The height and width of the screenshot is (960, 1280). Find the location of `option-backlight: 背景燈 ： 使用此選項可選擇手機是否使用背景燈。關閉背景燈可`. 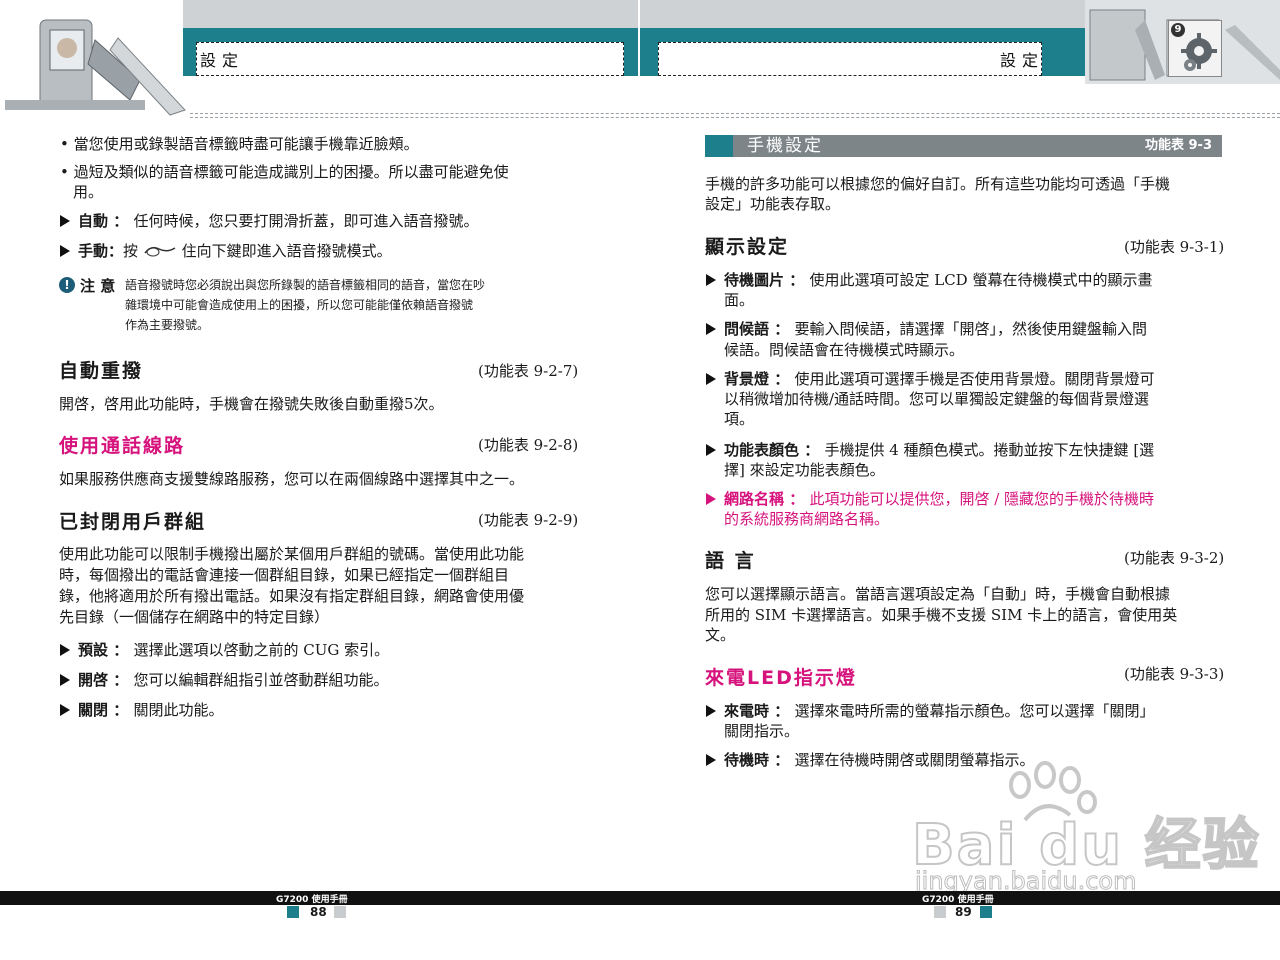

option-backlight: 背景燈 ： 使用此選項可選擇手機是否使用背景燈。關閉背景燈可 is located at coordinates (930, 379).